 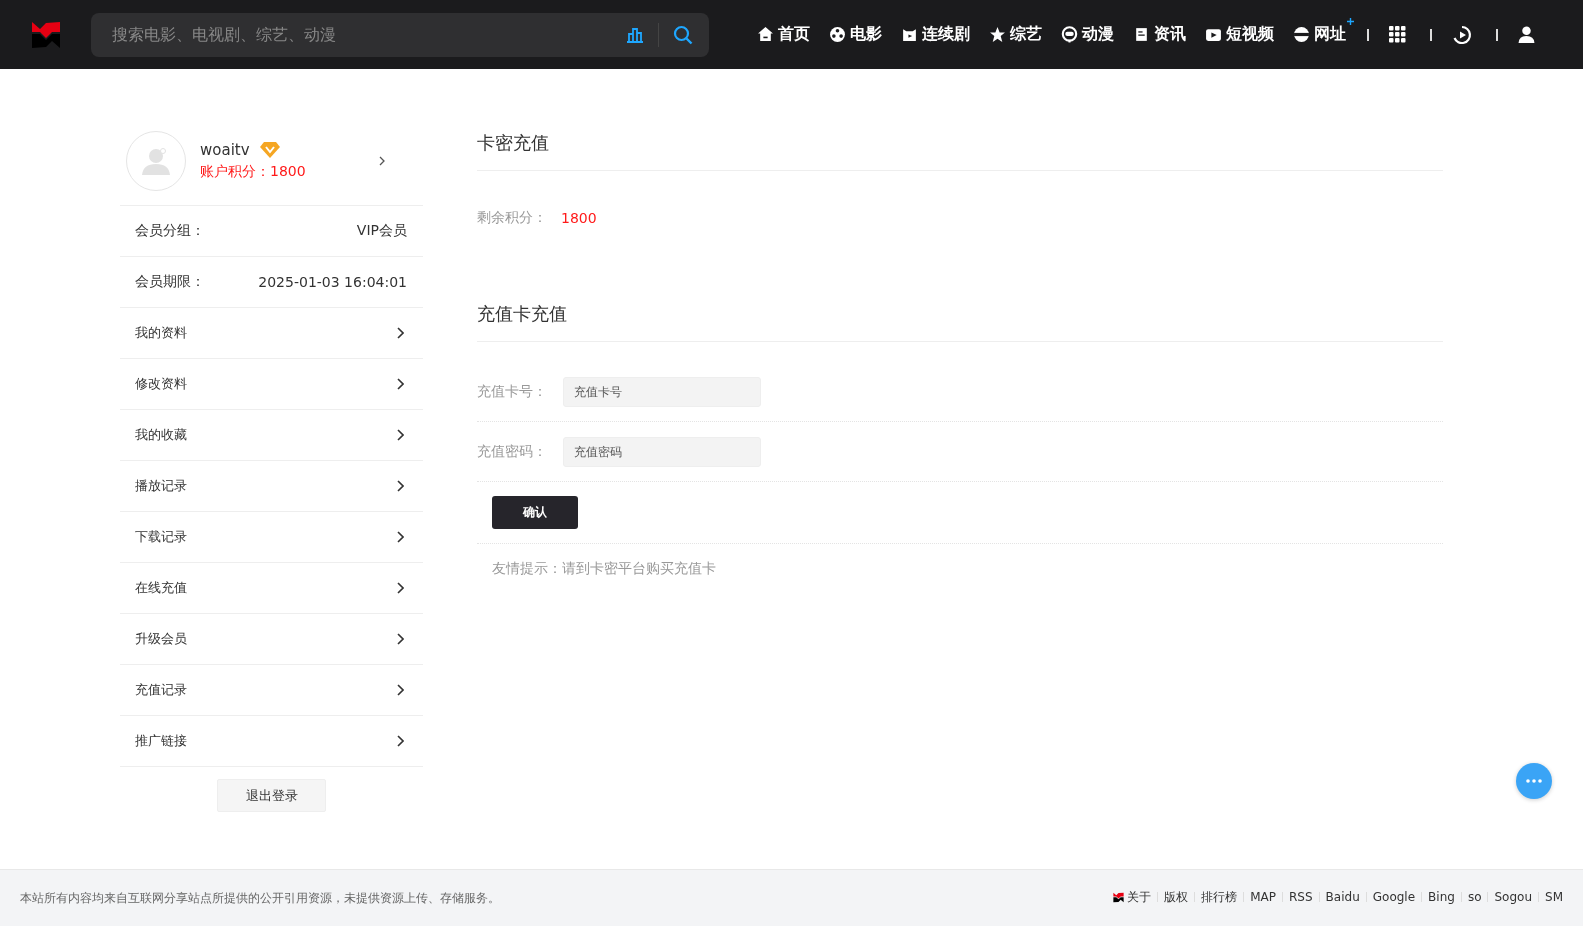 What do you see at coordinates (1015, 34) in the screenshot?
I see `nav-link: 综艺` at bounding box center [1015, 34].